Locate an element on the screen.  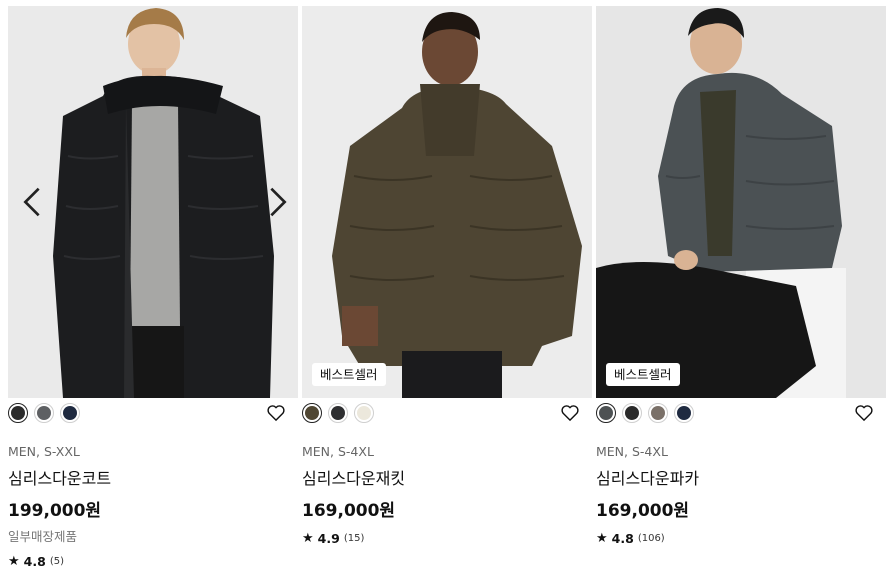
review-count: (15) is located at coordinates (354, 538).